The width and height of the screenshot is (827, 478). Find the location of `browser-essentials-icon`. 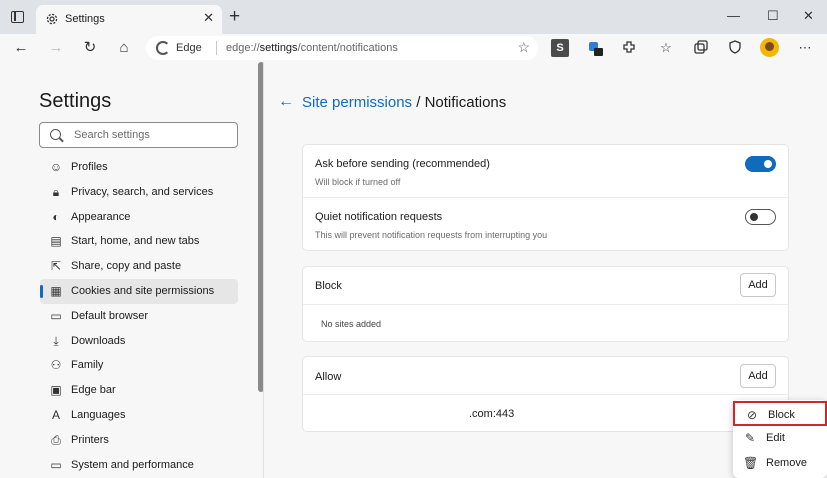

browser-essentials-icon is located at coordinates (735, 48).